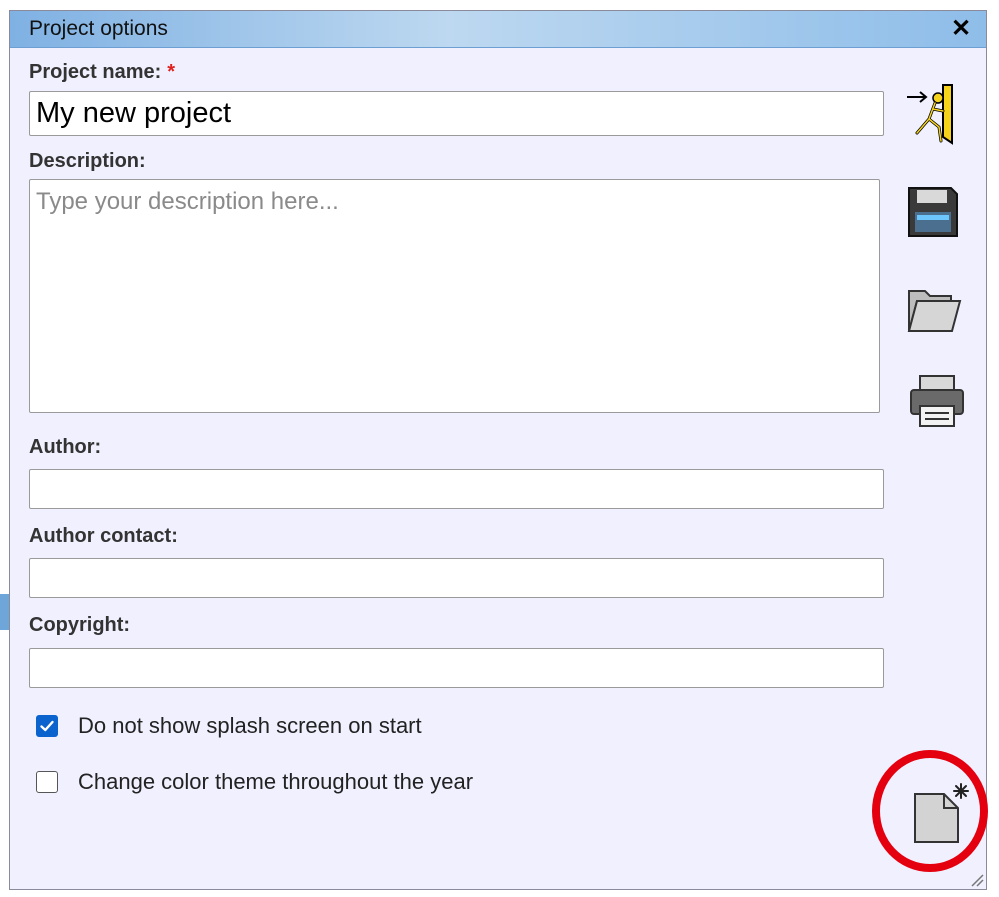  What do you see at coordinates (87, 161) in the screenshot?
I see `description-label: Description:` at bounding box center [87, 161].